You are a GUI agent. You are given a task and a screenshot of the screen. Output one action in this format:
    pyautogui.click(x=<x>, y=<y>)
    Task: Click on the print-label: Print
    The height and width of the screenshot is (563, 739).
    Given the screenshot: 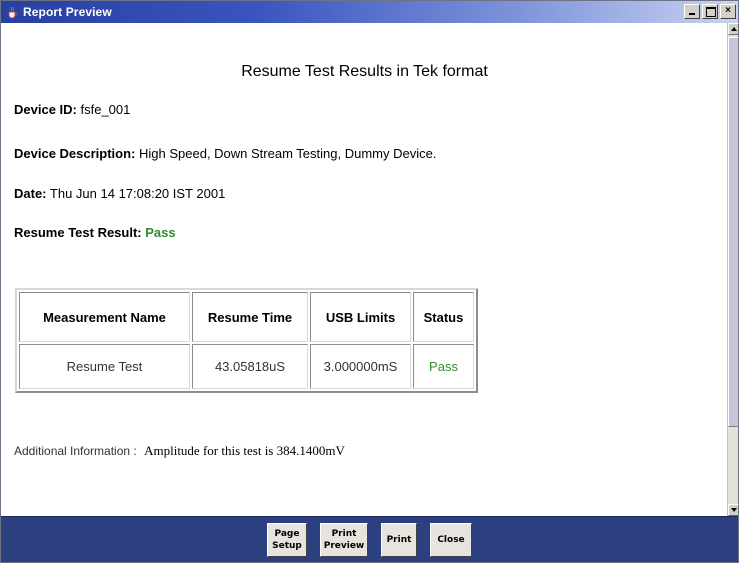 What is the action you would take?
    pyautogui.click(x=399, y=539)
    